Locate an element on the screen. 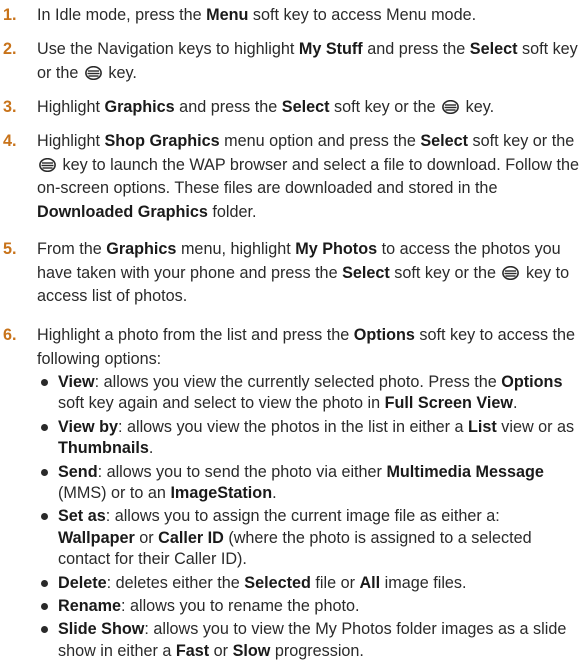 This screenshot has width=586, height=664. list-item: Rename: allows you to rename the photo. is located at coordinates (290, 606).